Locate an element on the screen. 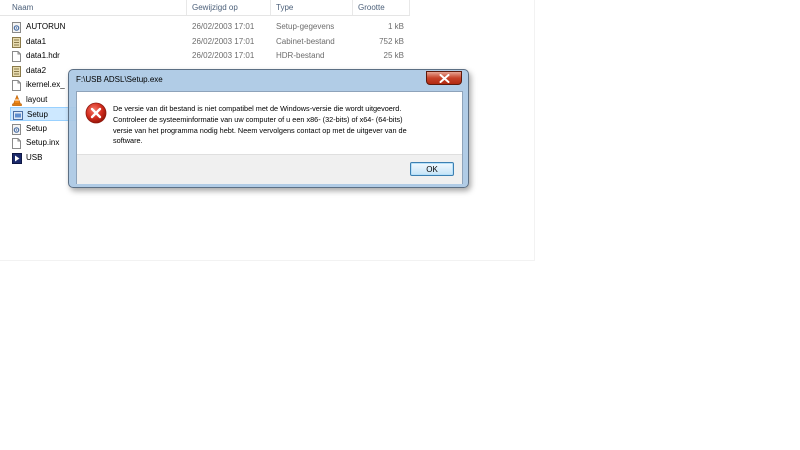  file-size: 1 kB is located at coordinates (395, 26).